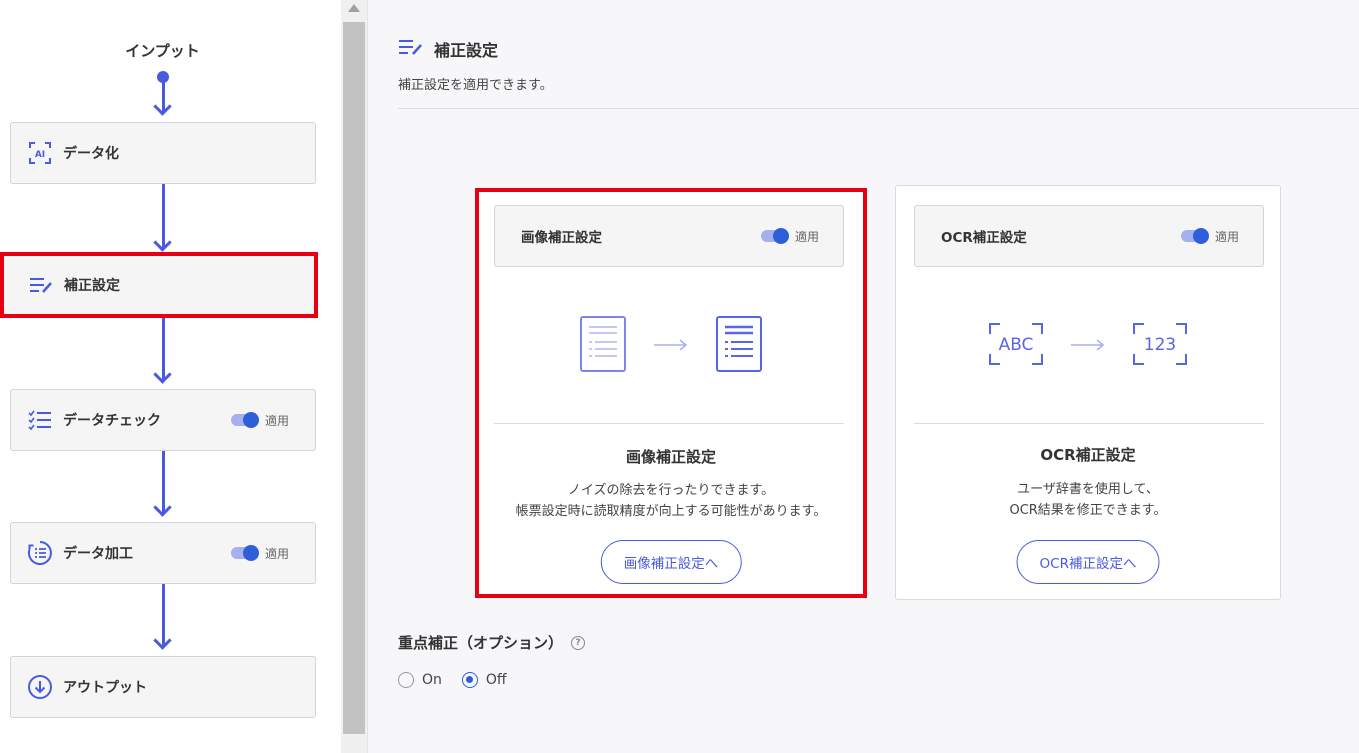 The width and height of the screenshot is (1359, 753). I want to click on flow-input-label: インプット, so click(162, 51).